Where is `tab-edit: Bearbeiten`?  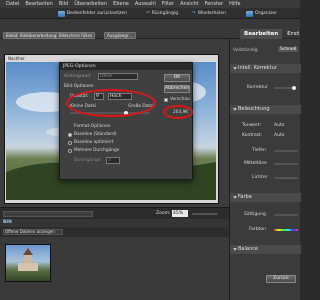
tab-edit: Bearbeiten is located at coordinates (261, 34).